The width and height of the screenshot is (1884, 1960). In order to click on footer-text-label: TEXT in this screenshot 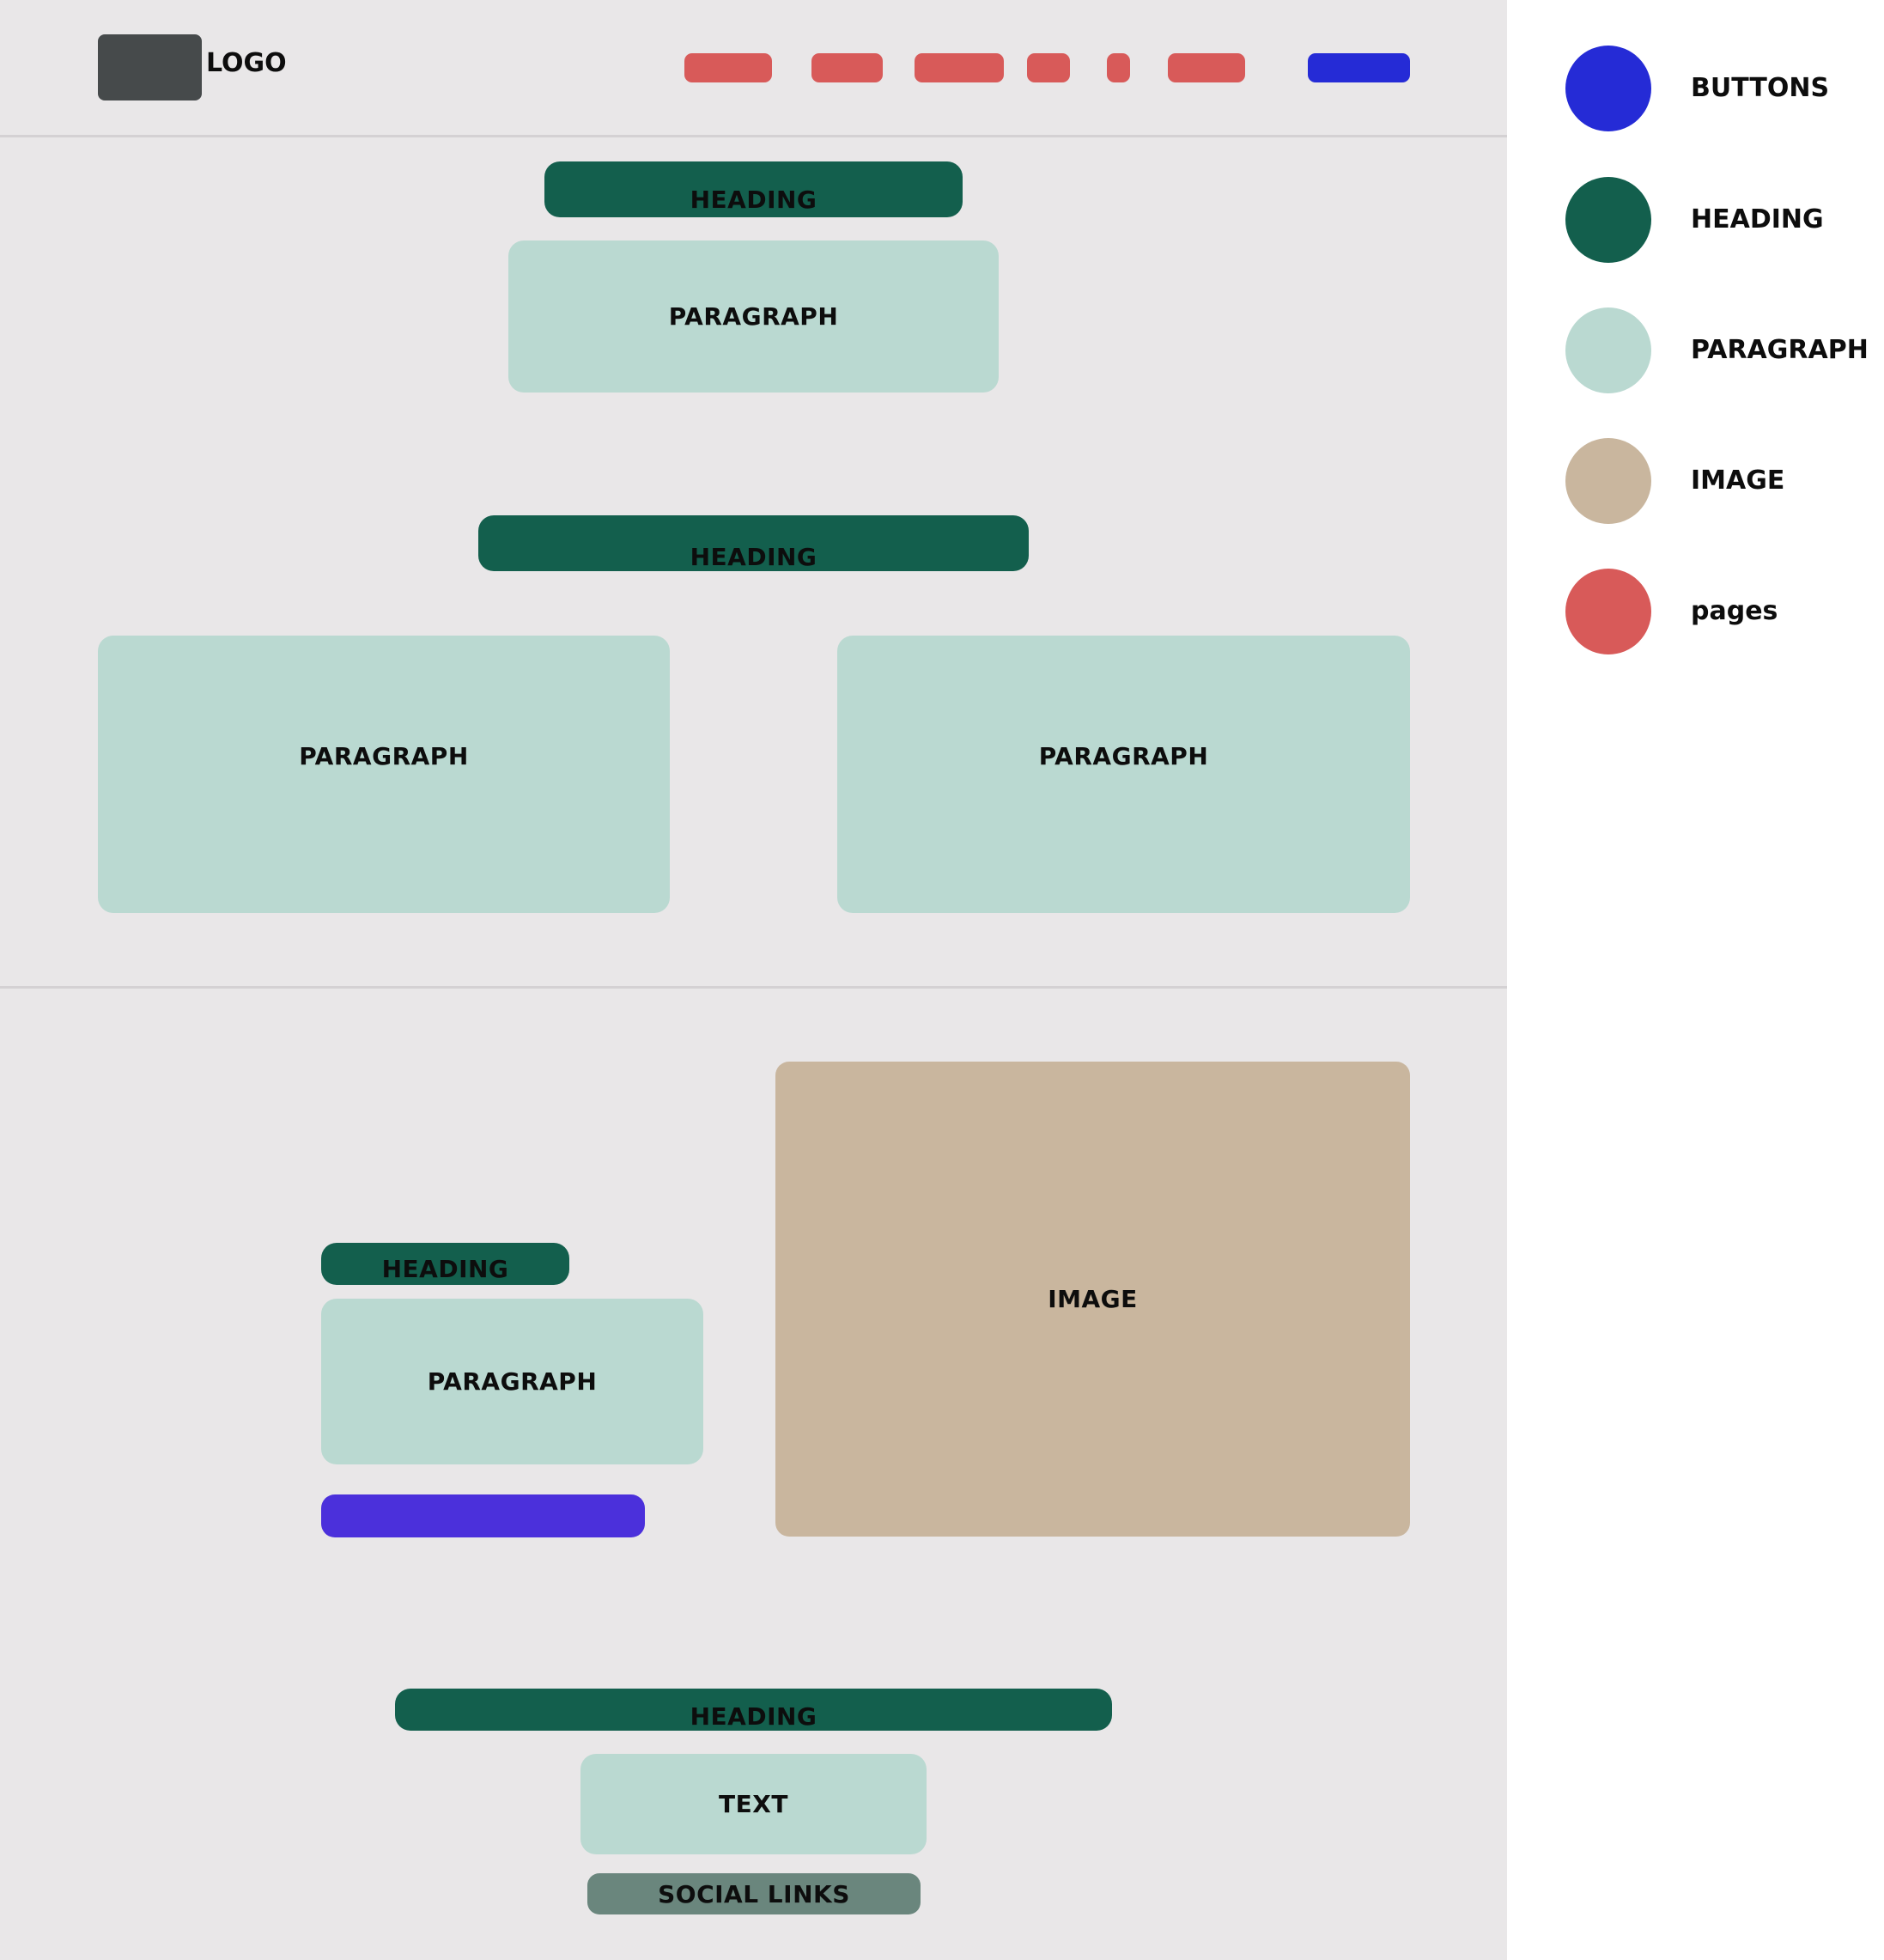, I will do `click(753, 1804)`.